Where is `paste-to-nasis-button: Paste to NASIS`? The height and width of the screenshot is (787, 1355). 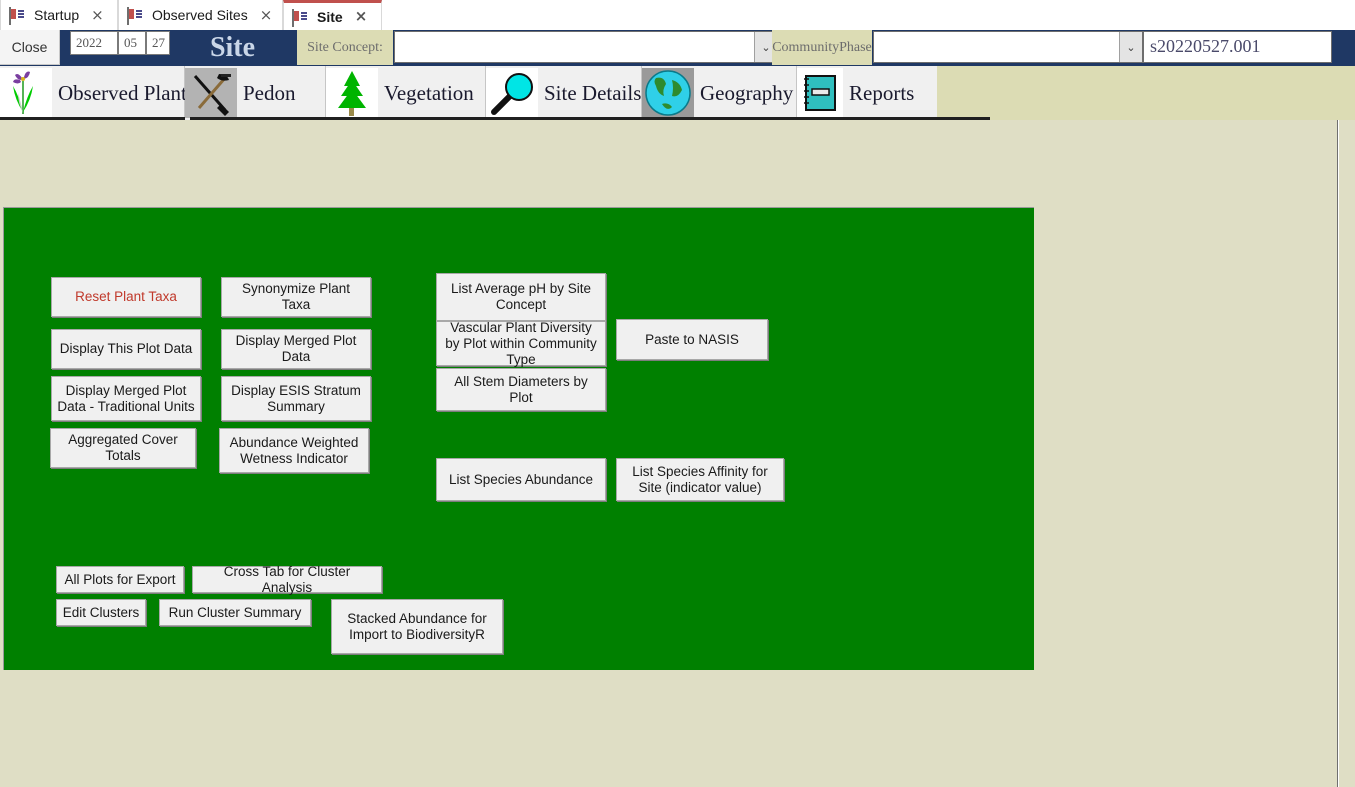 paste-to-nasis-button: Paste to NASIS is located at coordinates (692, 339).